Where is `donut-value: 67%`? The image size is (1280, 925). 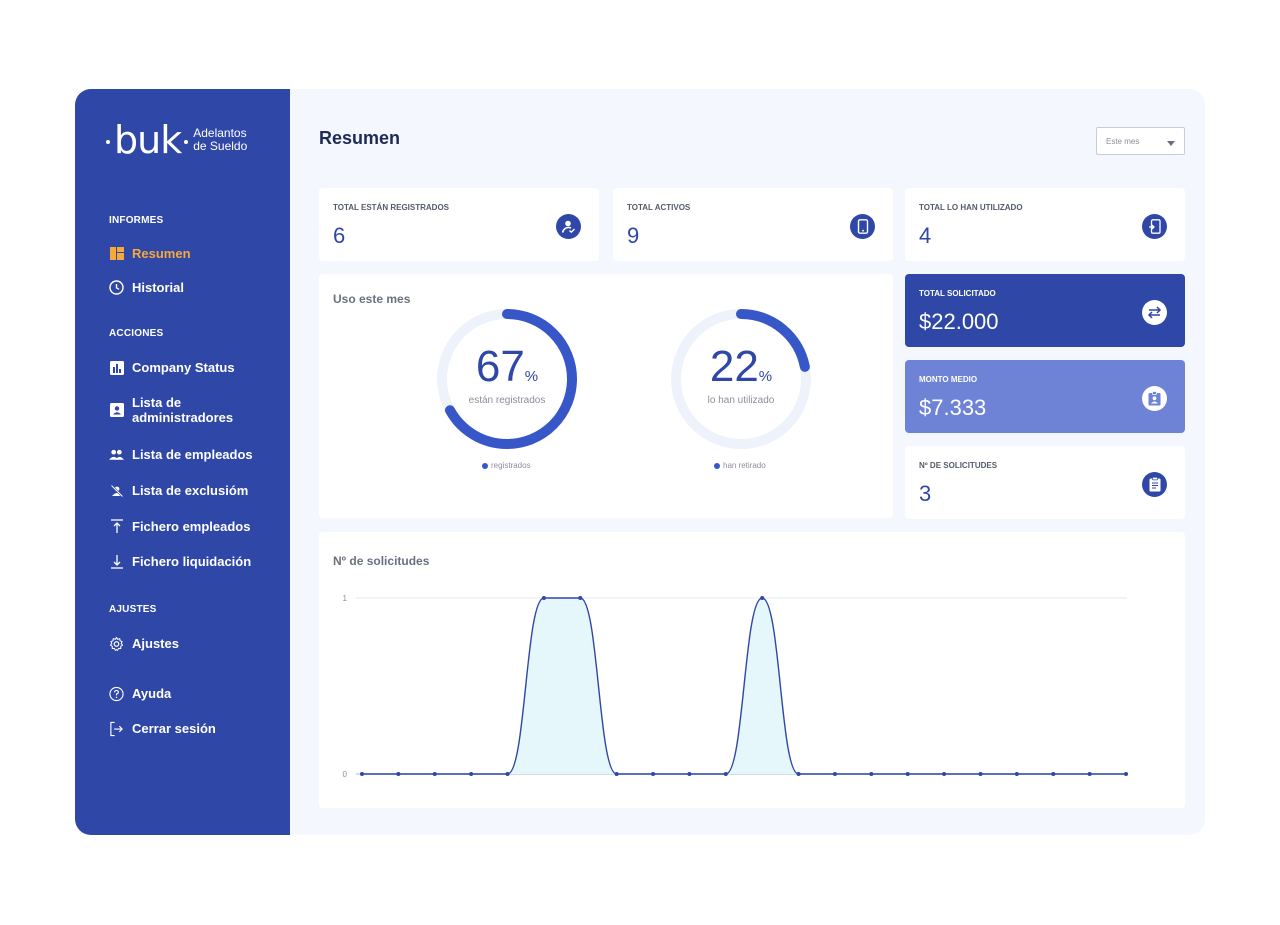 donut-value: 67% is located at coordinates (507, 367).